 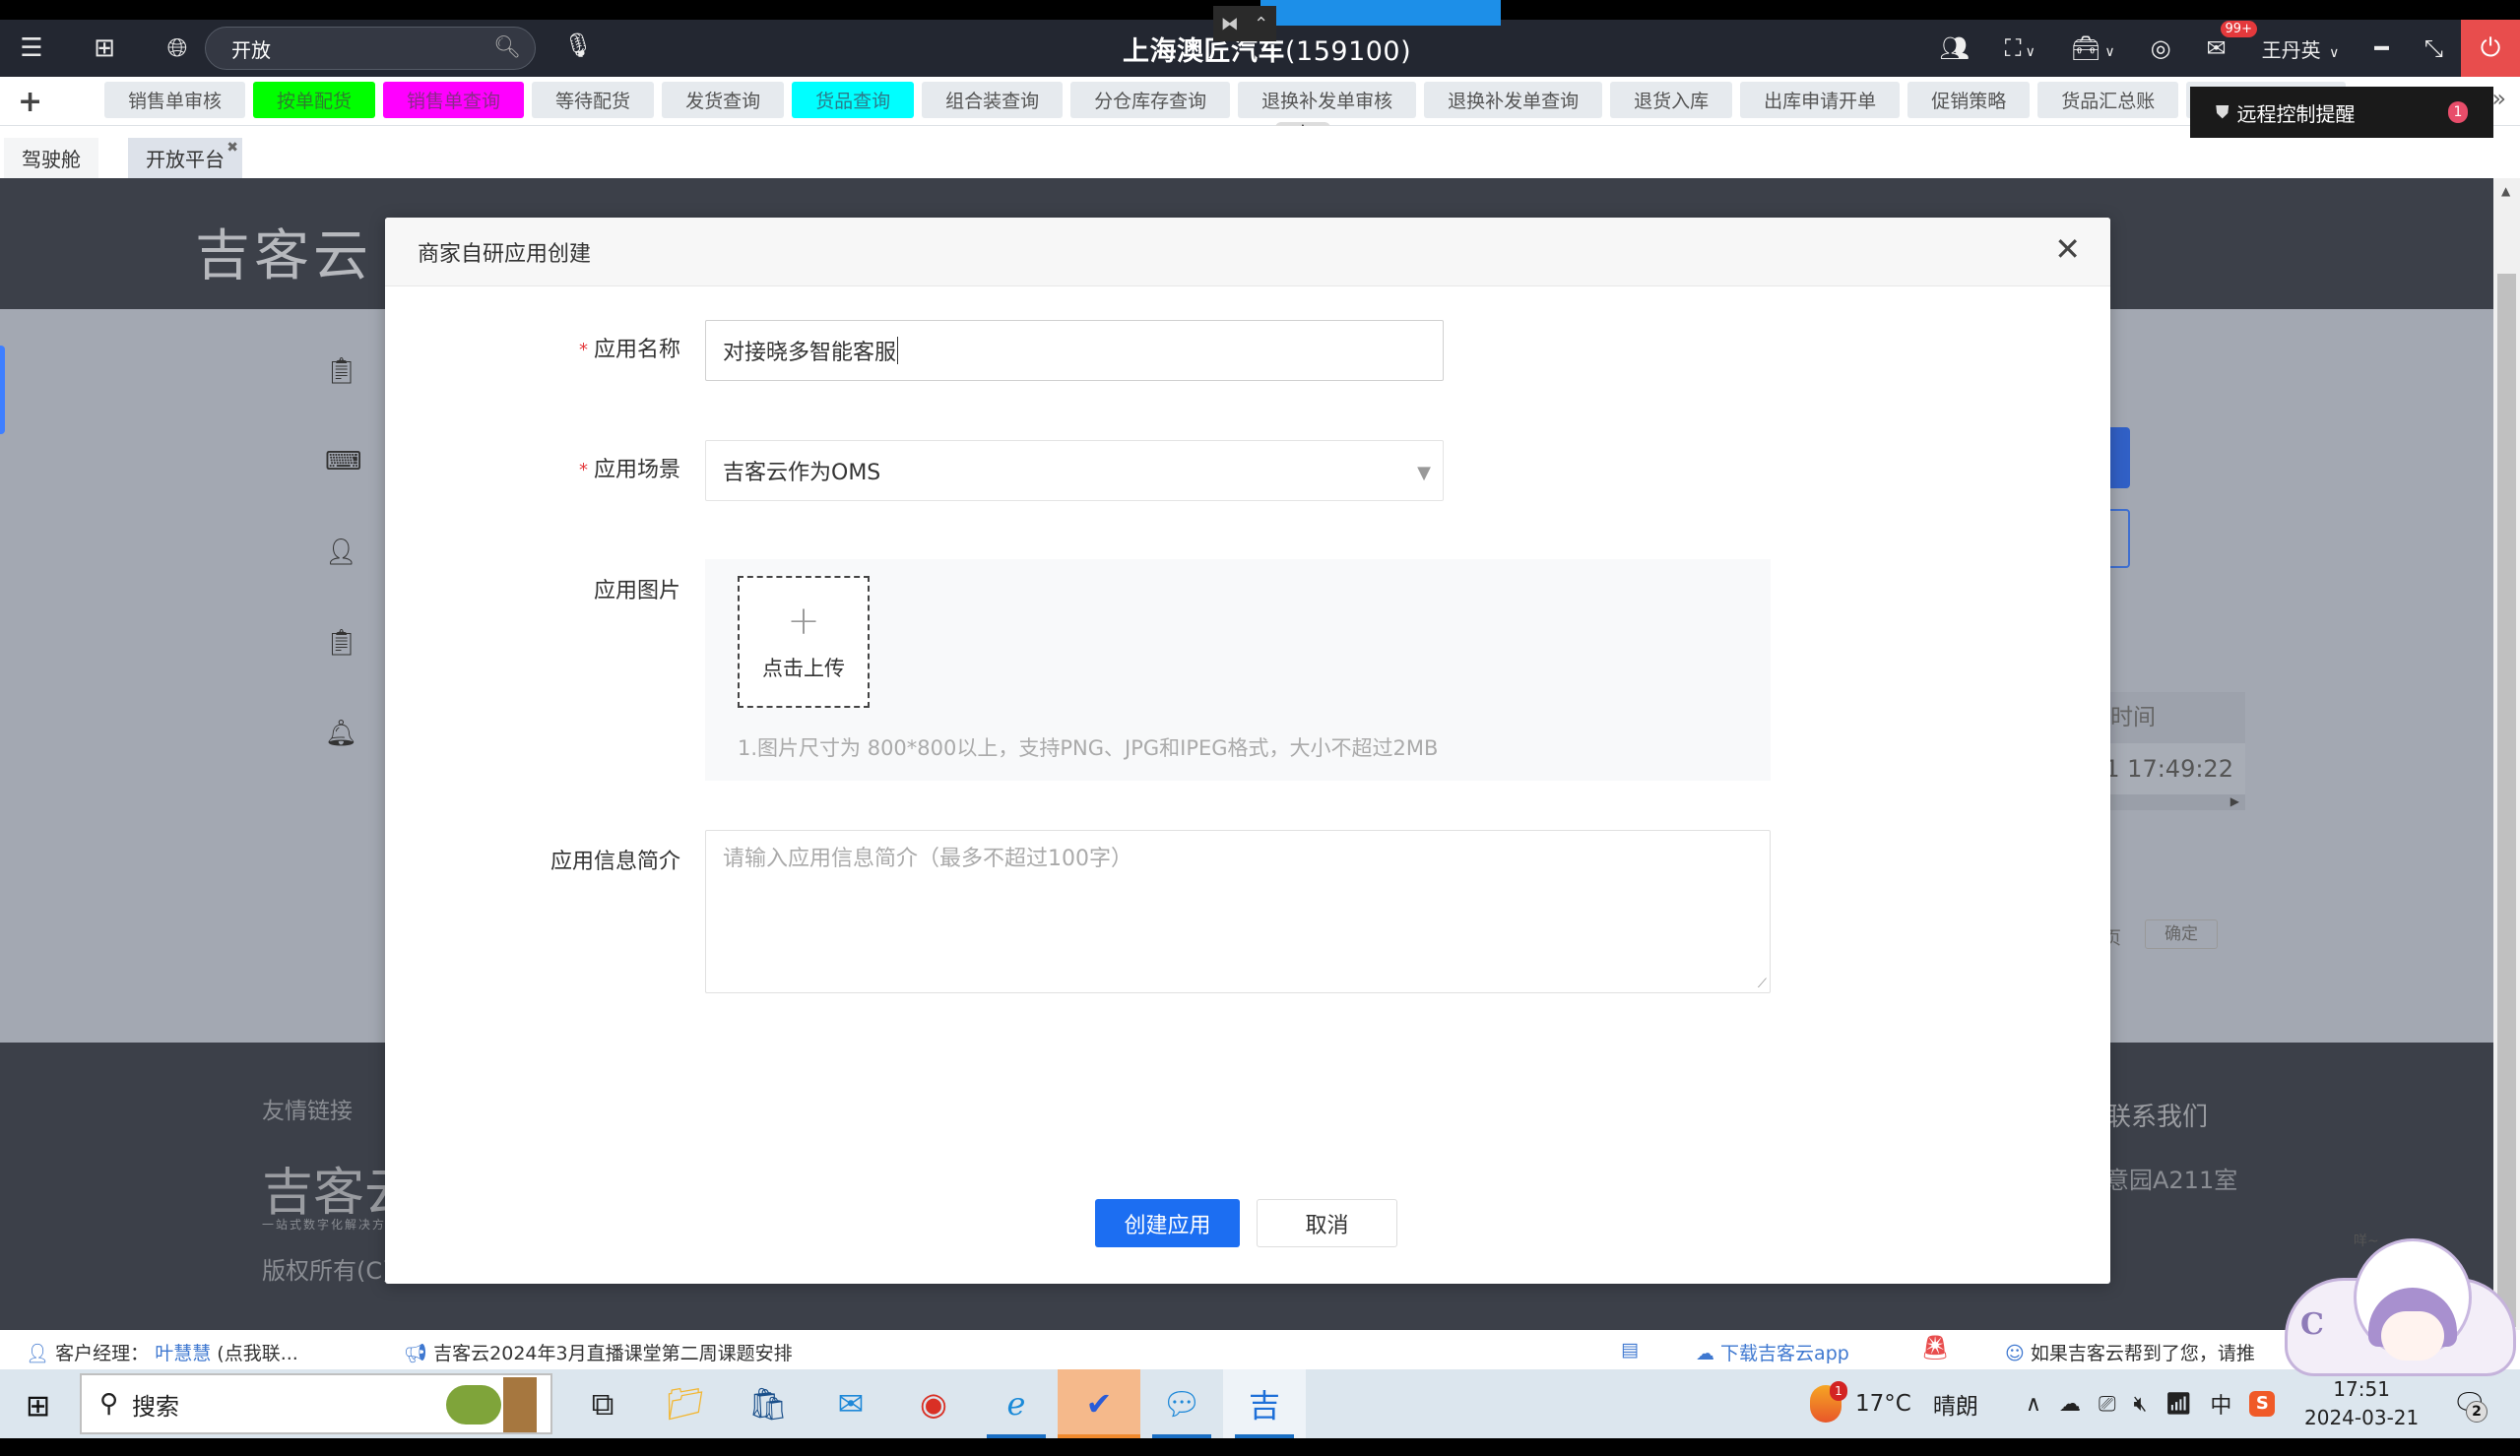 What do you see at coordinates (343, 552) in the screenshot?
I see `page-menu-item: 👤︎` at bounding box center [343, 552].